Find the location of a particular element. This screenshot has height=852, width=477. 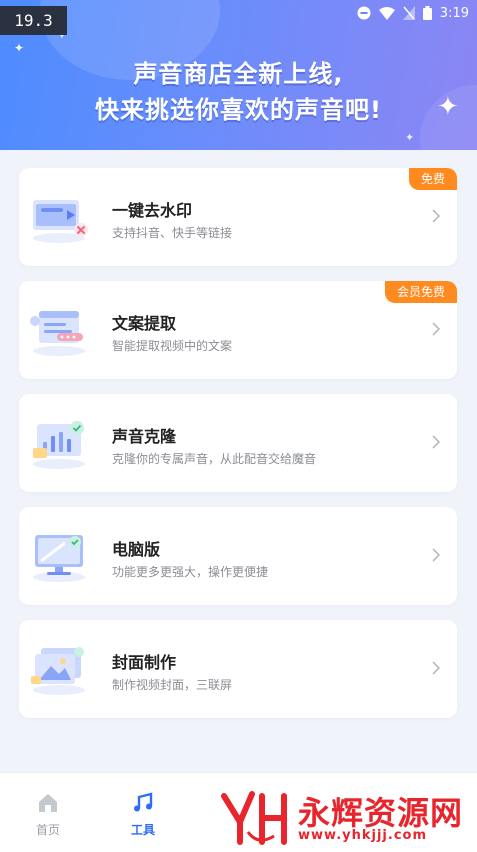

banner-title-line1: 声音商店全新上线, is located at coordinates (238, 74).